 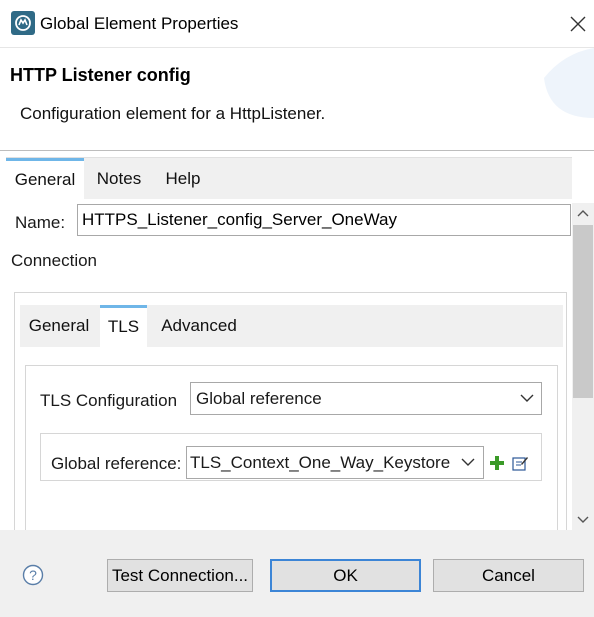 I want to click on tab-help: Help, so click(x=183, y=179).